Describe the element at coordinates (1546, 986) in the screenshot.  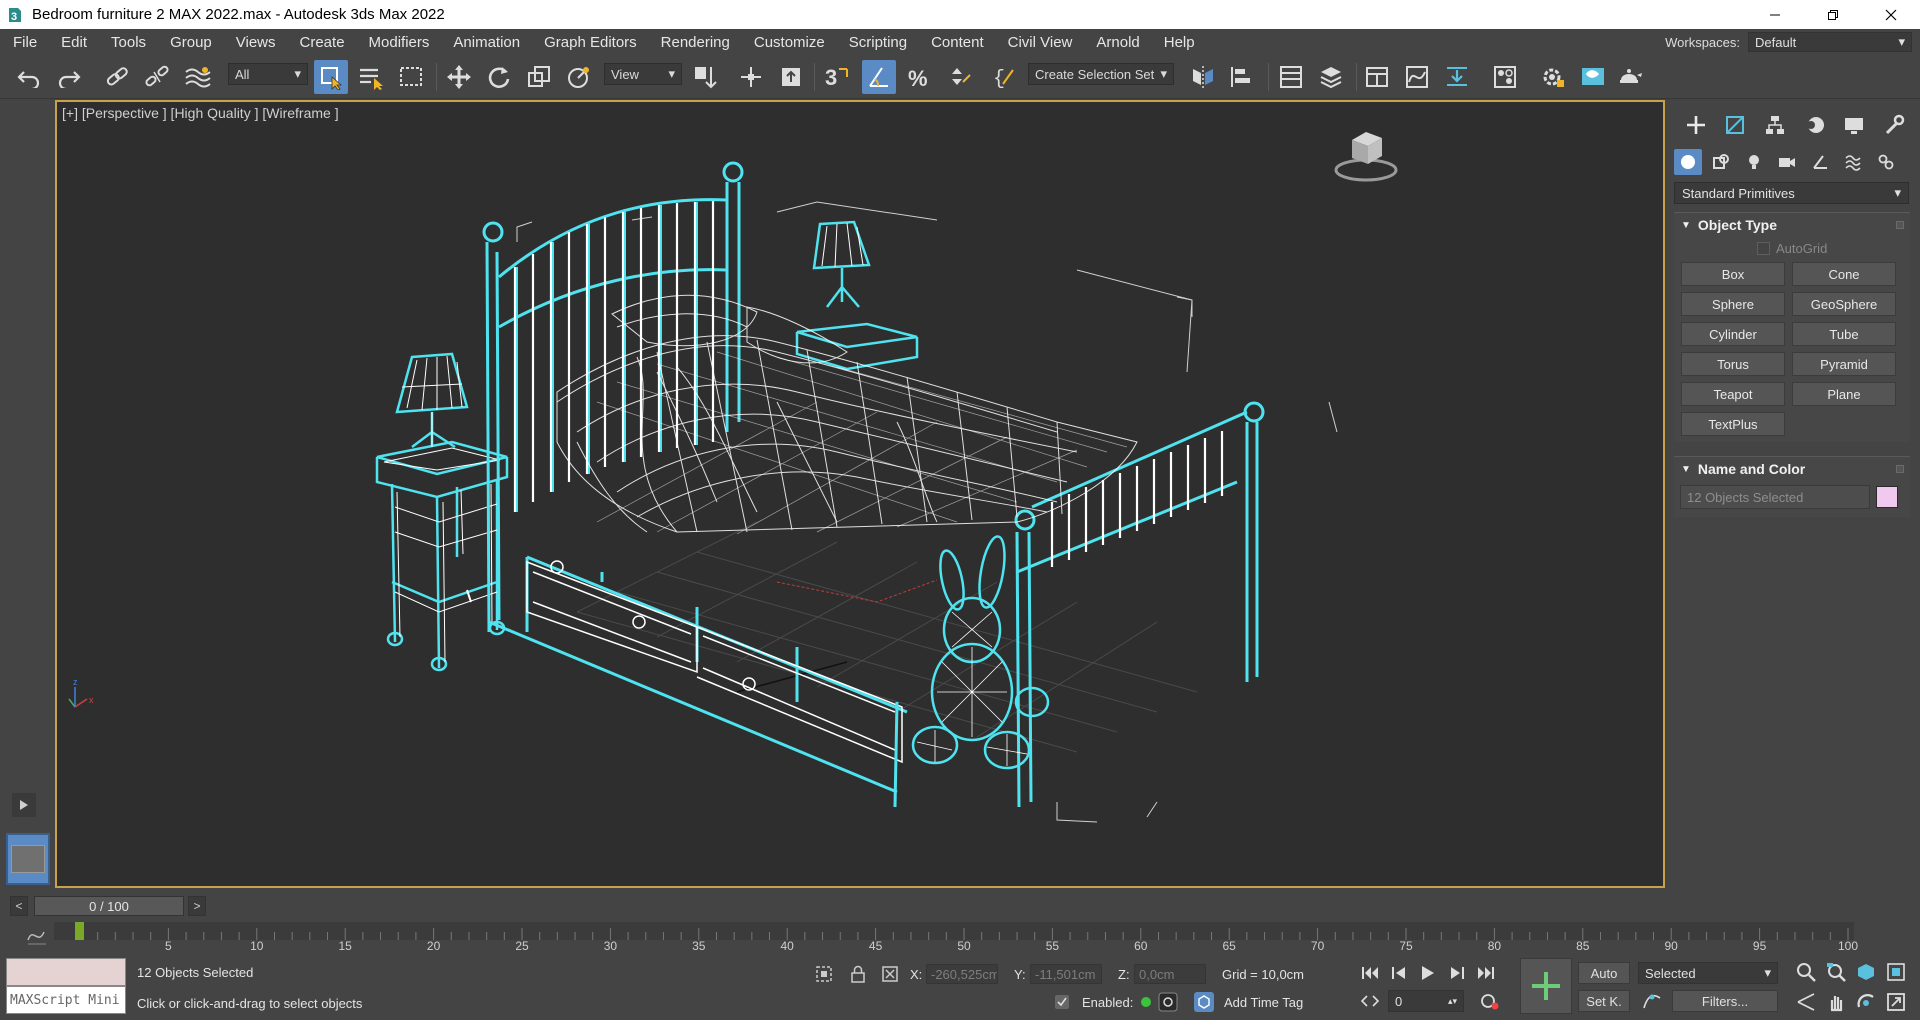
I see `set-keys-button` at that location.